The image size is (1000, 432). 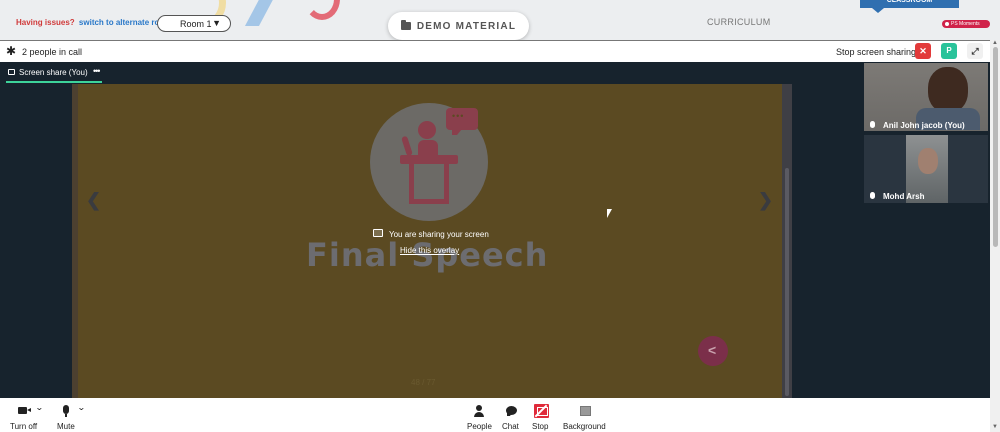 I want to click on hide-overlay-link: Hide this overlay, so click(x=429, y=250).